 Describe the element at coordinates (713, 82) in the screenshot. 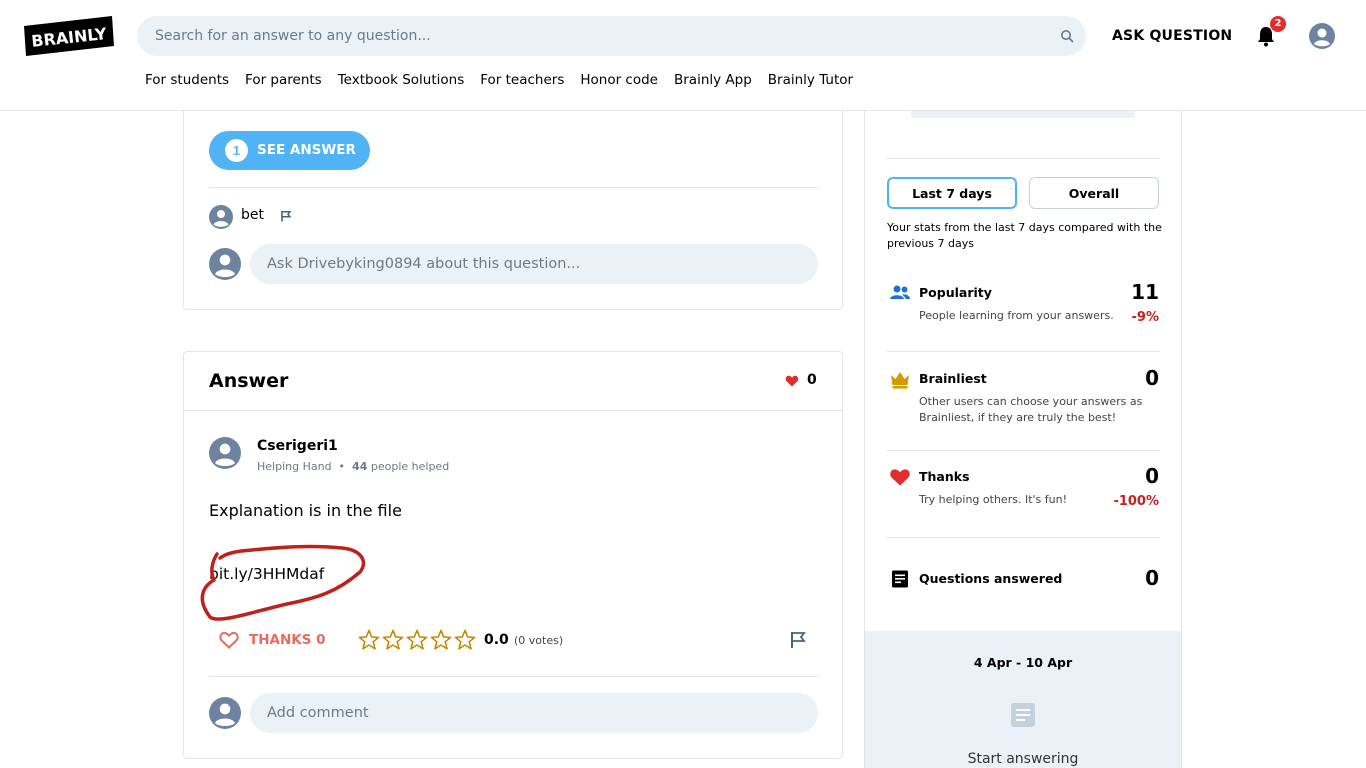

I see `nav-brainly-app: Brainly App` at that location.